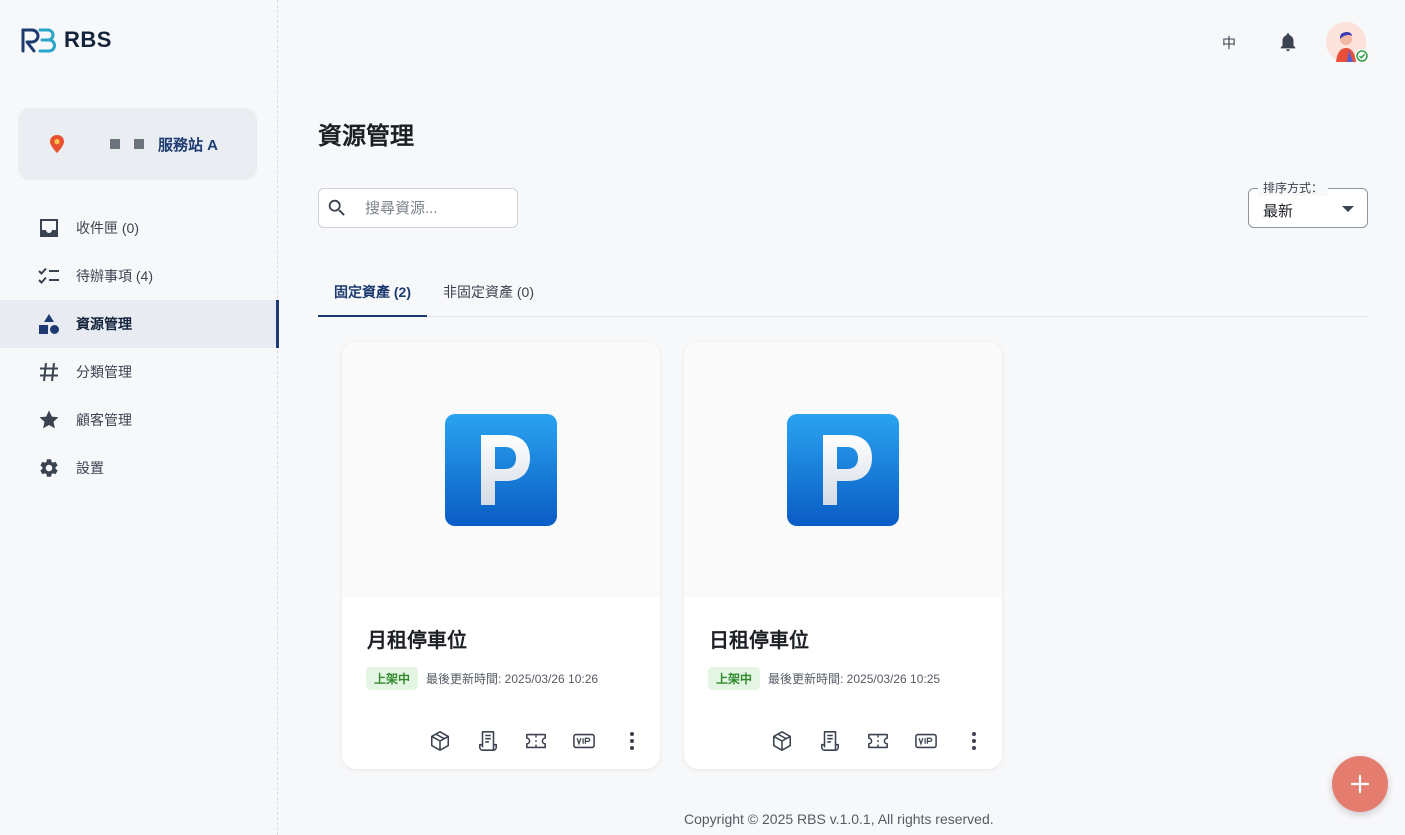  Describe the element at coordinates (759, 641) in the screenshot. I see `resource-title: 日租停車位` at that location.